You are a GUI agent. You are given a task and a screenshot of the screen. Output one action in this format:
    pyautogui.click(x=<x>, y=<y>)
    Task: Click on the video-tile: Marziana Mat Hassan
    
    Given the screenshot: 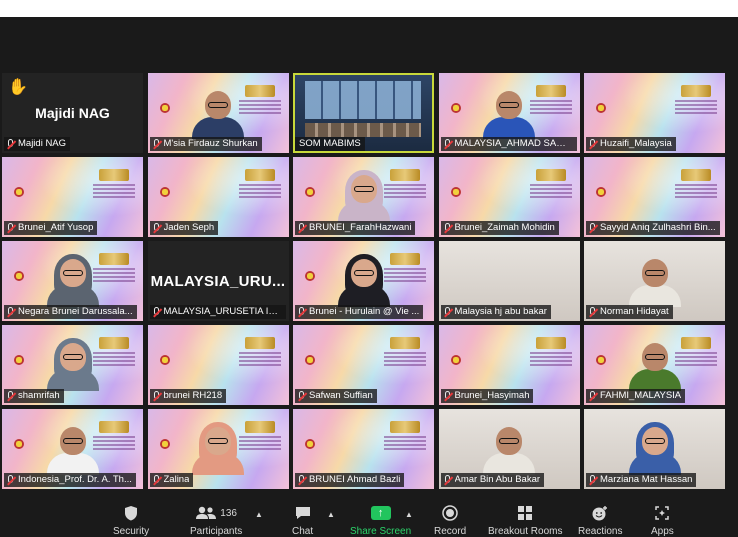 What is the action you would take?
    pyautogui.click(x=654, y=449)
    